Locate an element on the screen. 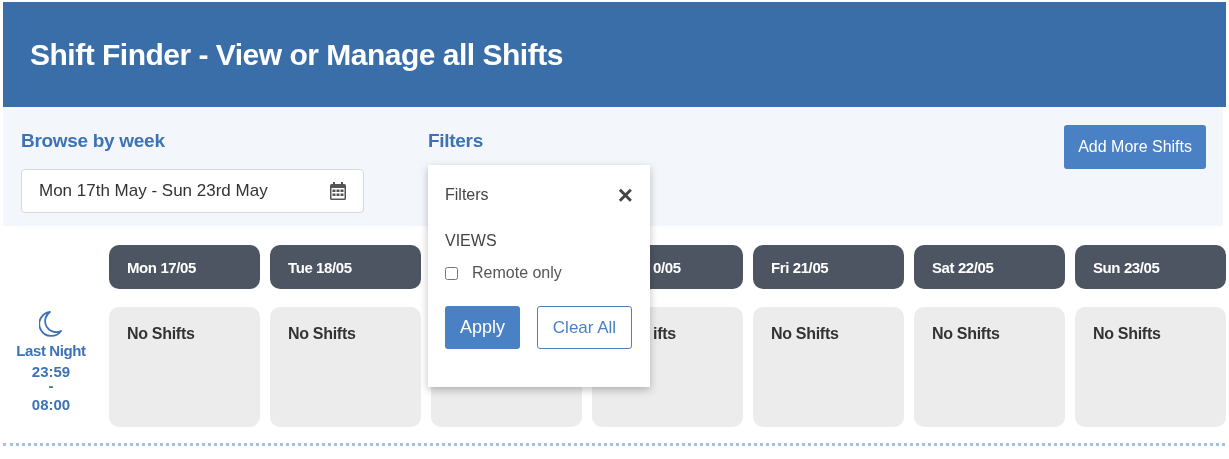 Image resolution: width=1229 pixels, height=459 pixels. moon-icon is located at coordinates (51, 324).